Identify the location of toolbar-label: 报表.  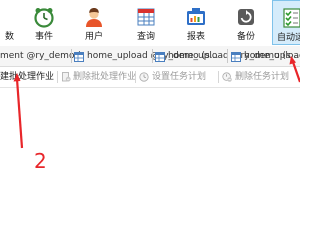
(195, 37).